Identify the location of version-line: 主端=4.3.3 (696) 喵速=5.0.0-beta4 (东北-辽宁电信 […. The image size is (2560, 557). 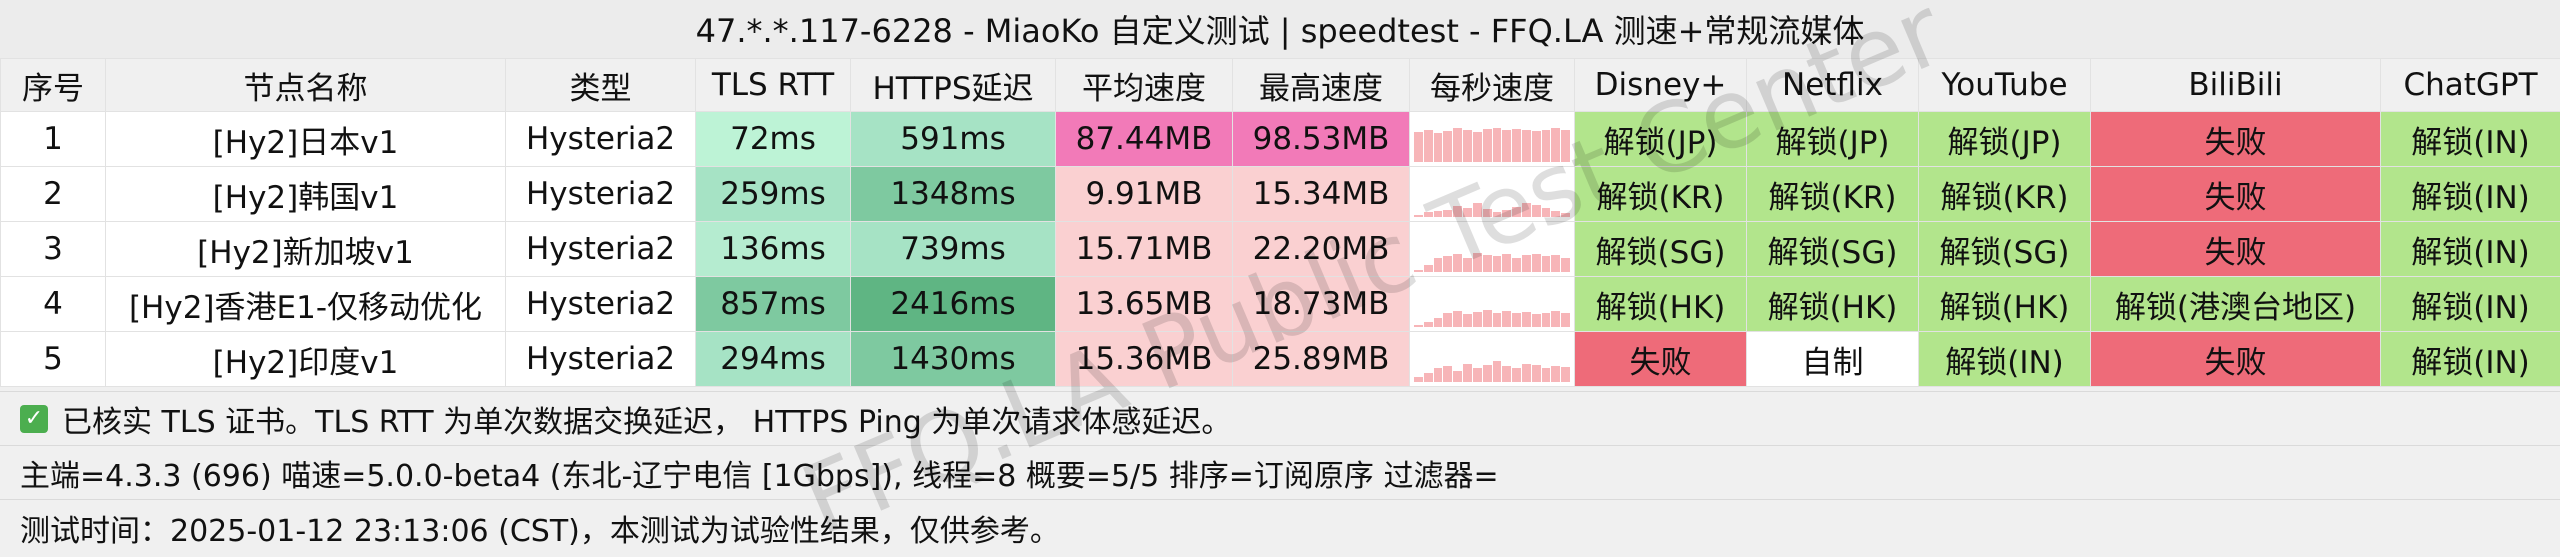
(1280, 472).